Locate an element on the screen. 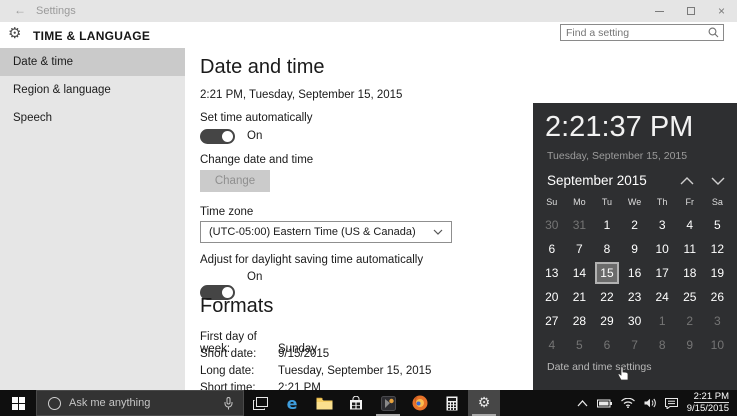 The height and width of the screenshot is (416, 737). format-label: Short time: is located at coordinates (228, 386).